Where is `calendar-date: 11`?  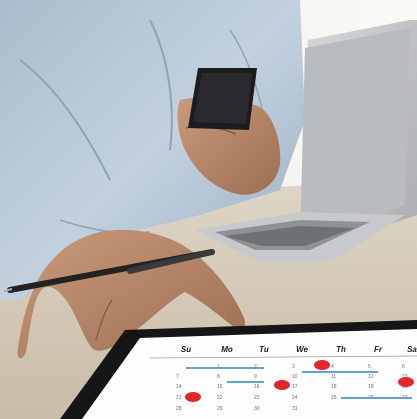 calendar-date: 11 is located at coordinates (333, 377).